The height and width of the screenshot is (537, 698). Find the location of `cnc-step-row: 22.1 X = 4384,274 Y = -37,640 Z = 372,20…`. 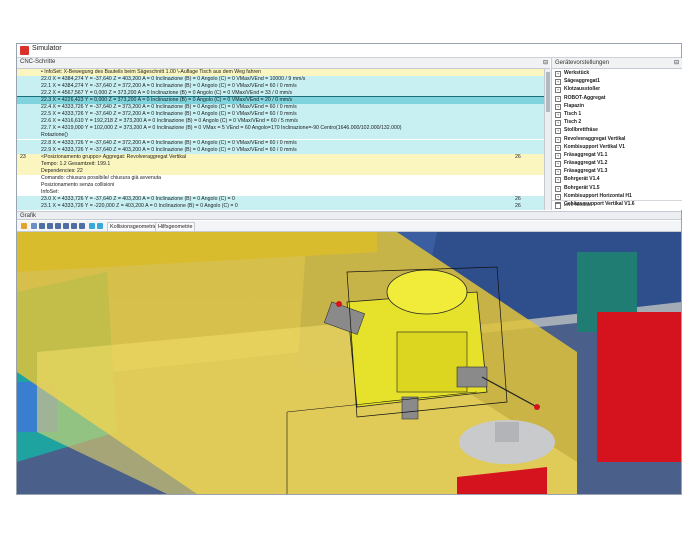

cnc-step-row: 22.1 X = 4384,274 Y = -37,640 Z = 372,20… is located at coordinates (280, 87).